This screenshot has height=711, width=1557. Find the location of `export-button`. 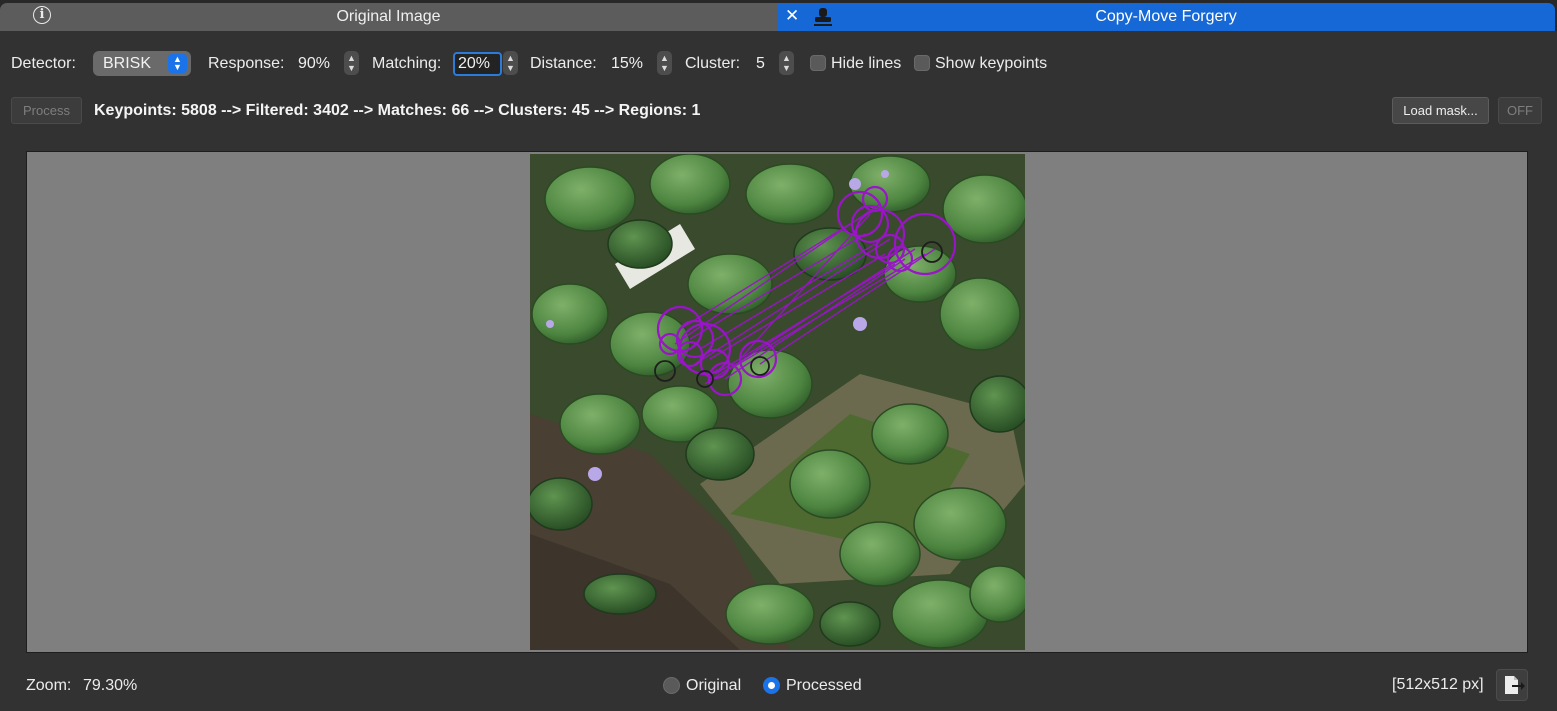

export-button is located at coordinates (1512, 685).